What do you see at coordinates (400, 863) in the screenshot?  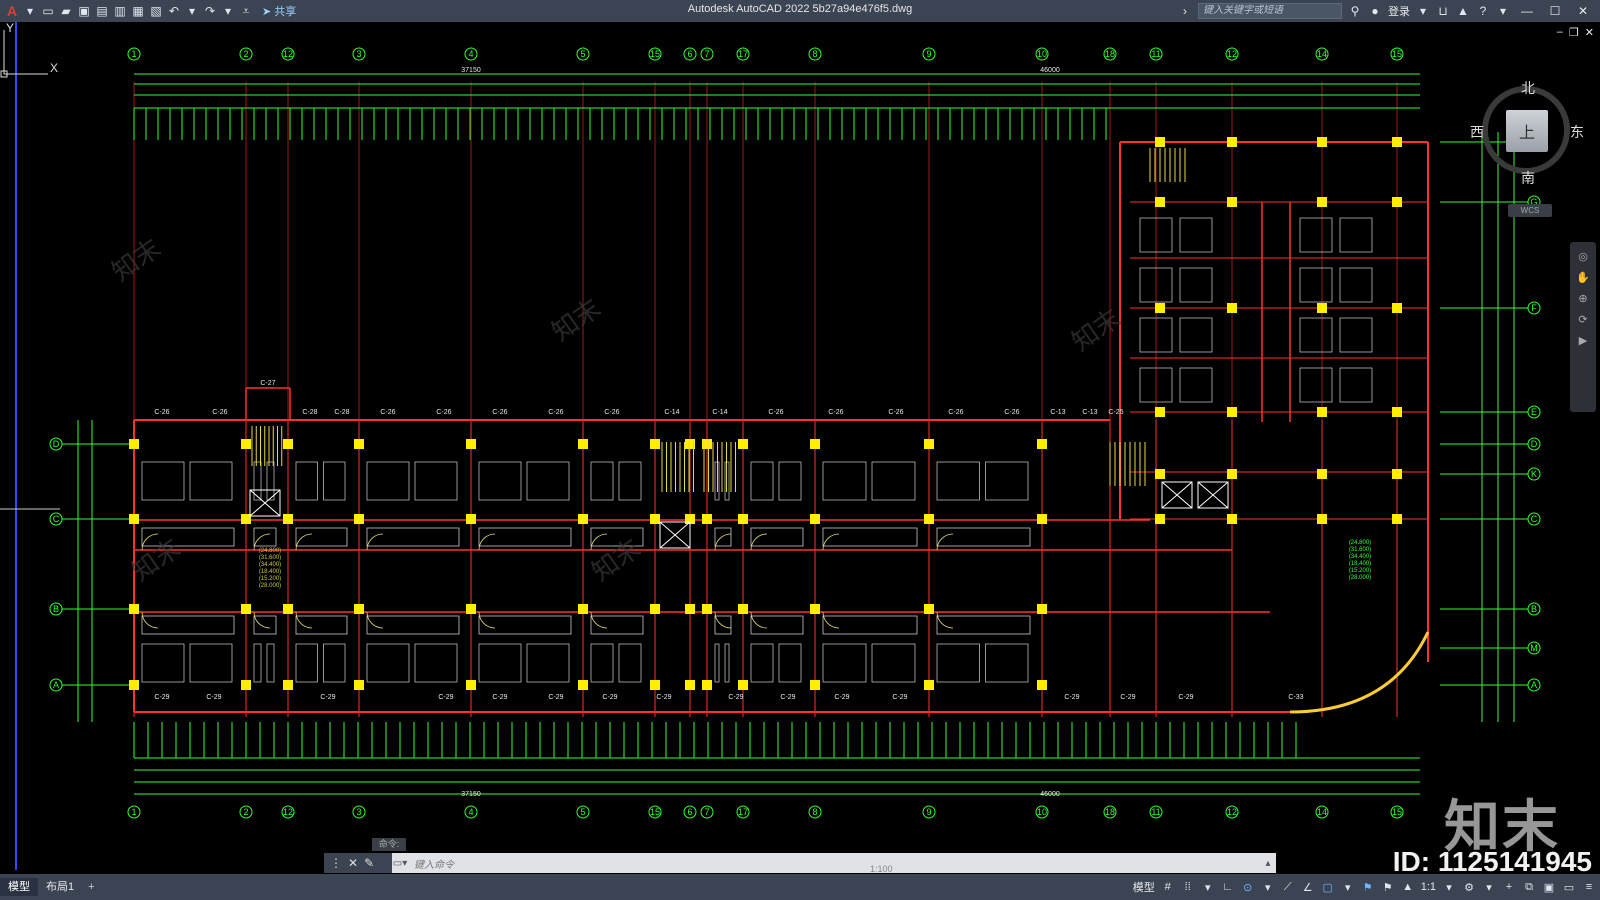 I see `command-recent-icon: ▭▾` at bounding box center [400, 863].